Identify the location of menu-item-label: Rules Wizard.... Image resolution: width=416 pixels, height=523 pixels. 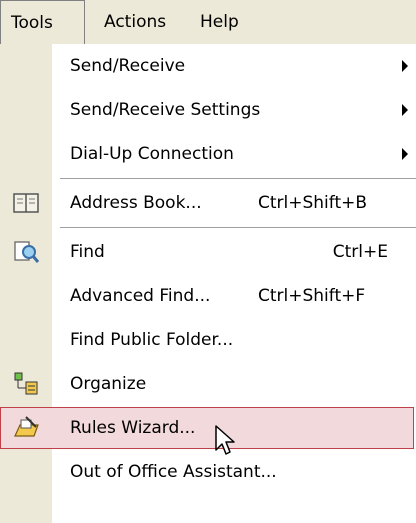
(133, 428).